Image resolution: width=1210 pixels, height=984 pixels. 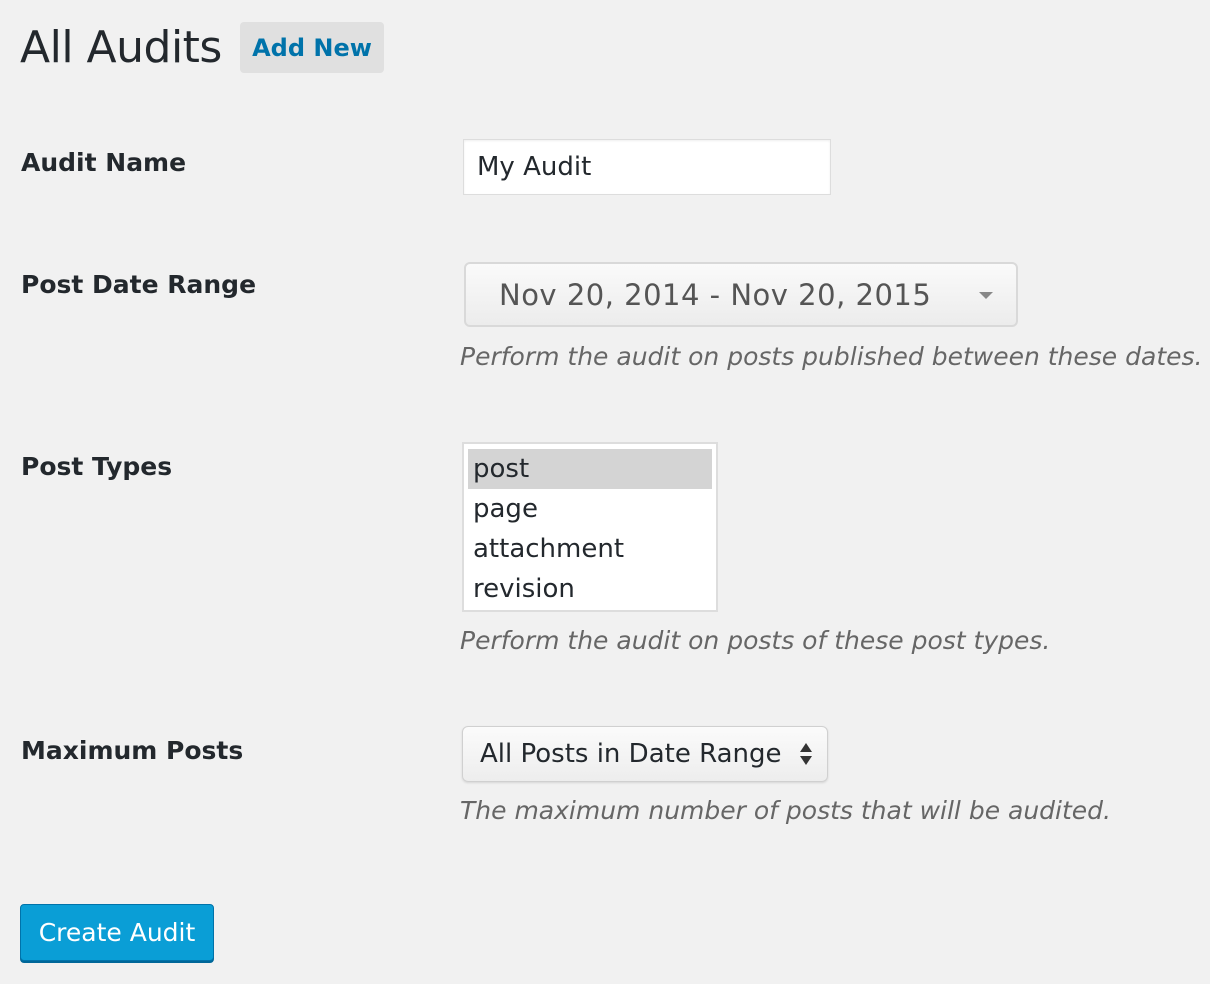 What do you see at coordinates (807, 754) in the screenshot?
I see `select-arrows-icon` at bounding box center [807, 754].